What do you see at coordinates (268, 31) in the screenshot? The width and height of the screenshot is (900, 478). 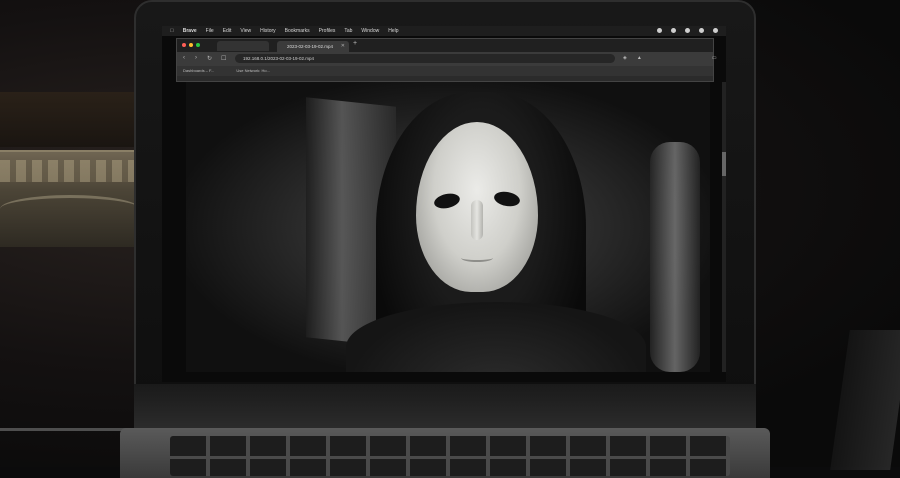 I see `menu-history: History` at bounding box center [268, 31].